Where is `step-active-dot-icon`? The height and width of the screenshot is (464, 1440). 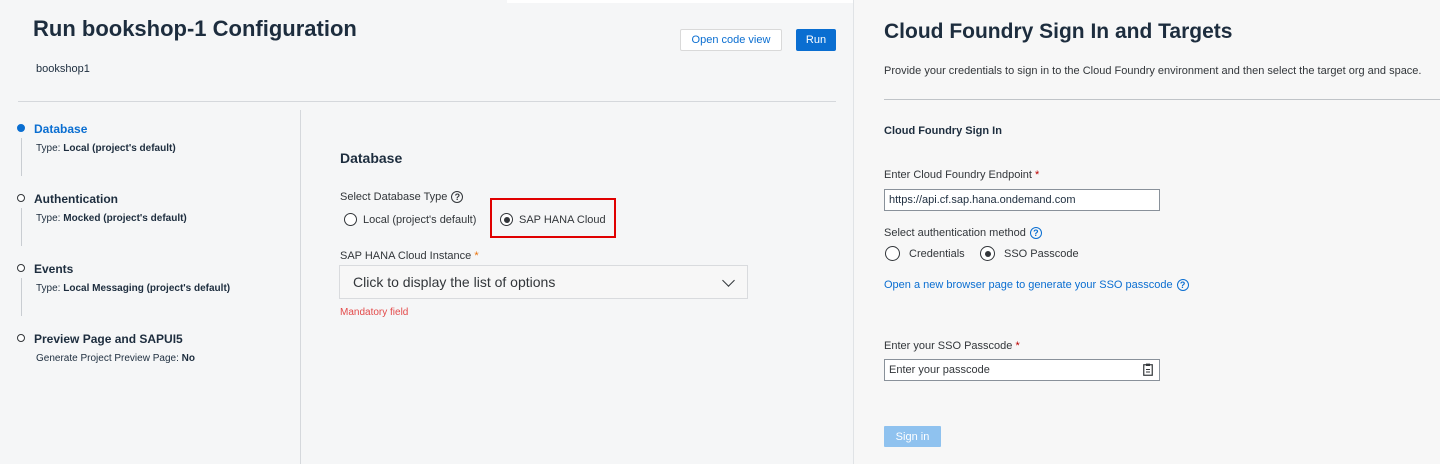
step-active-dot-icon is located at coordinates (21, 128).